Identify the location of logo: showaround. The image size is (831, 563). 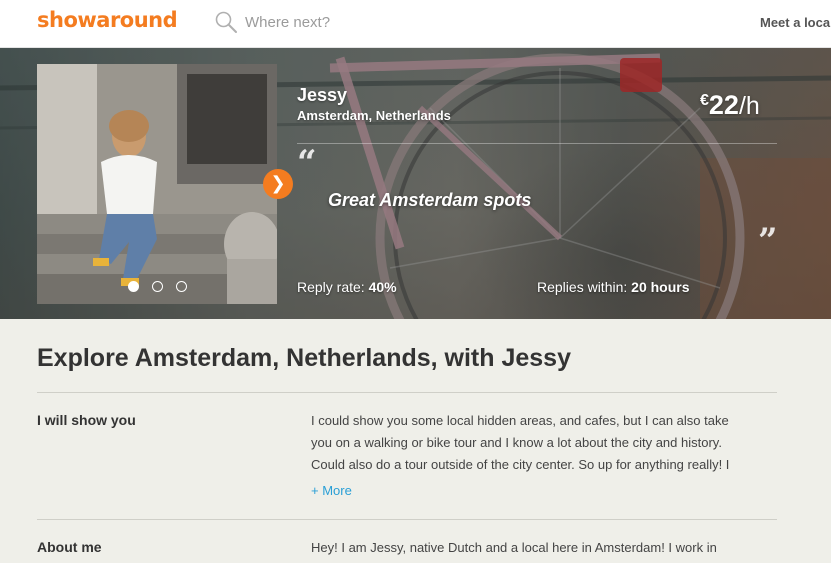
(107, 20).